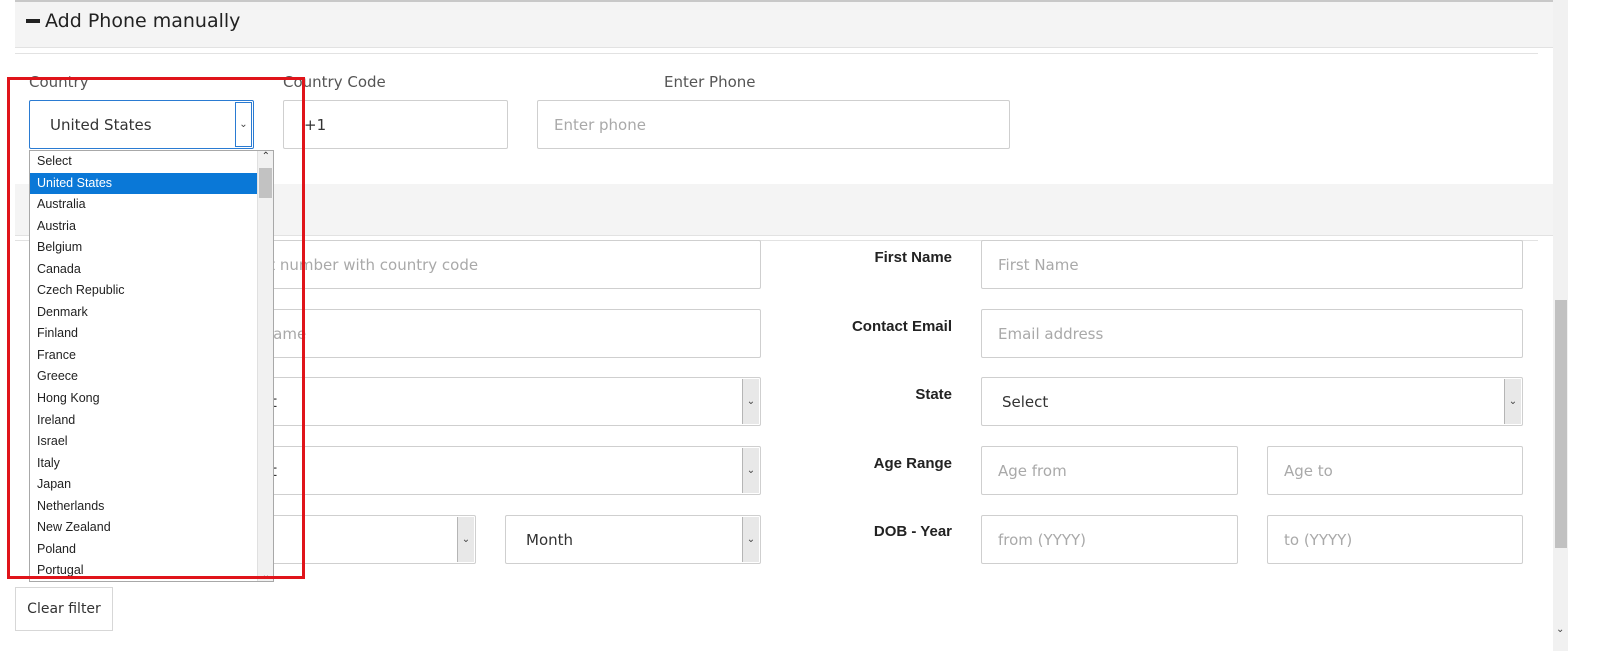 The width and height of the screenshot is (1599, 651). What do you see at coordinates (1025, 401) in the screenshot?
I see `state-select-value: Select` at bounding box center [1025, 401].